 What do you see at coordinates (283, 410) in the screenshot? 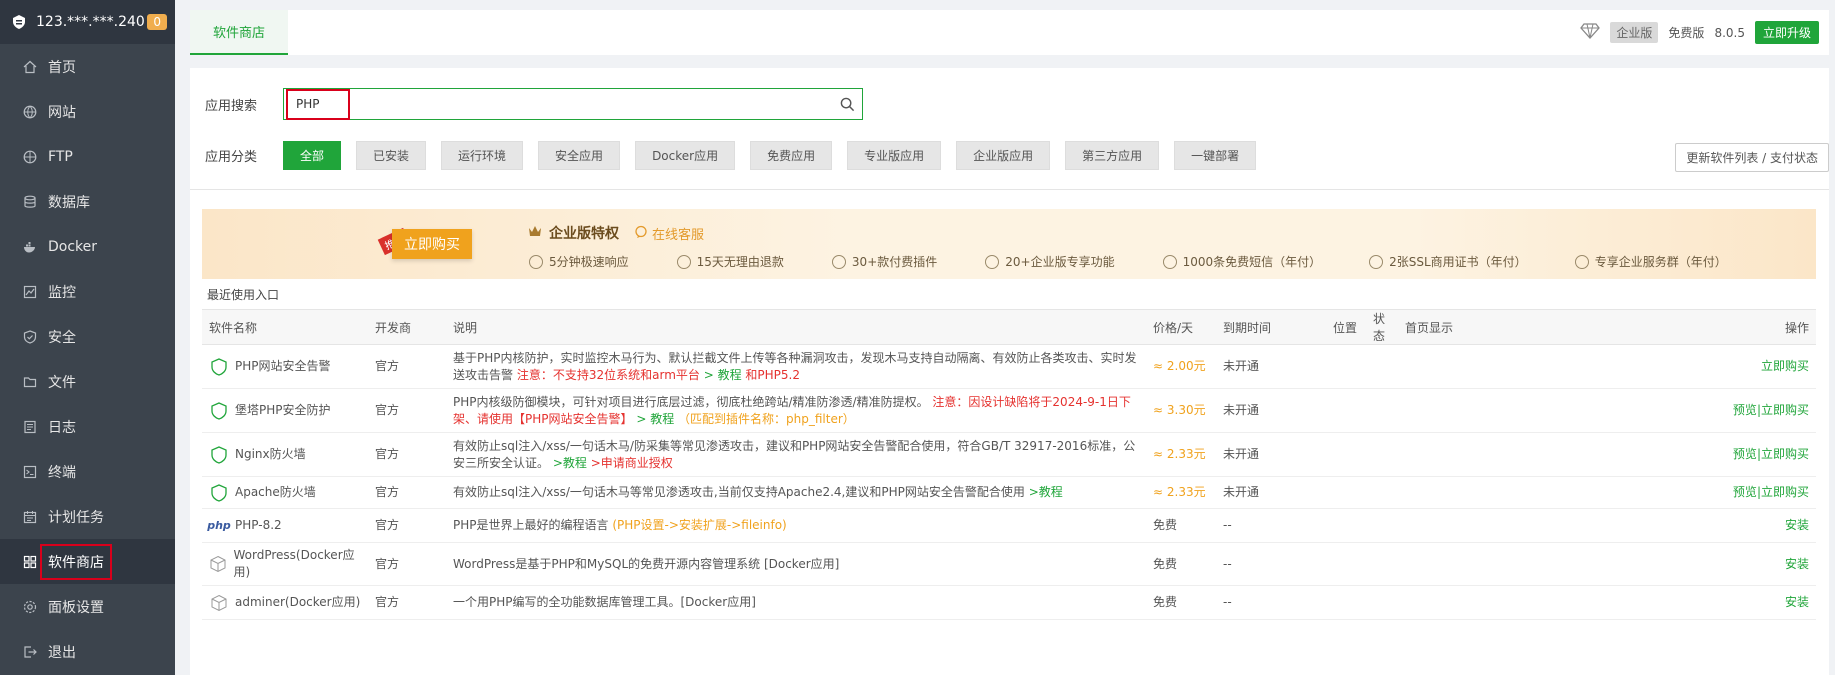
I see `software-name: 堡塔PHP安全防护` at bounding box center [283, 410].